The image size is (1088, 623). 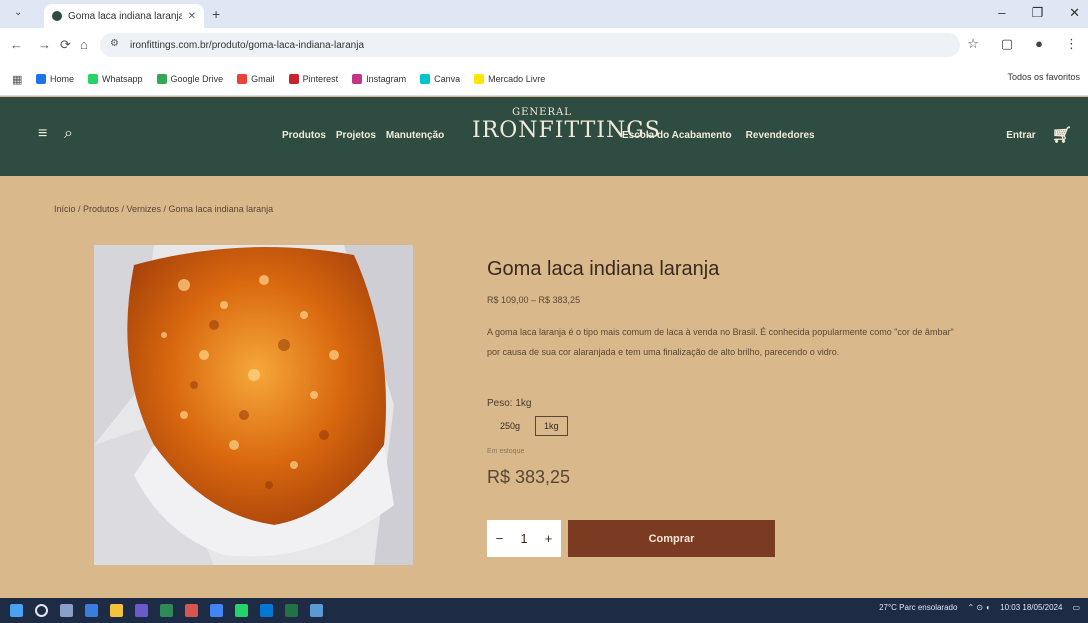 I want to click on site-favicon-icon, so click(x=57, y=16).